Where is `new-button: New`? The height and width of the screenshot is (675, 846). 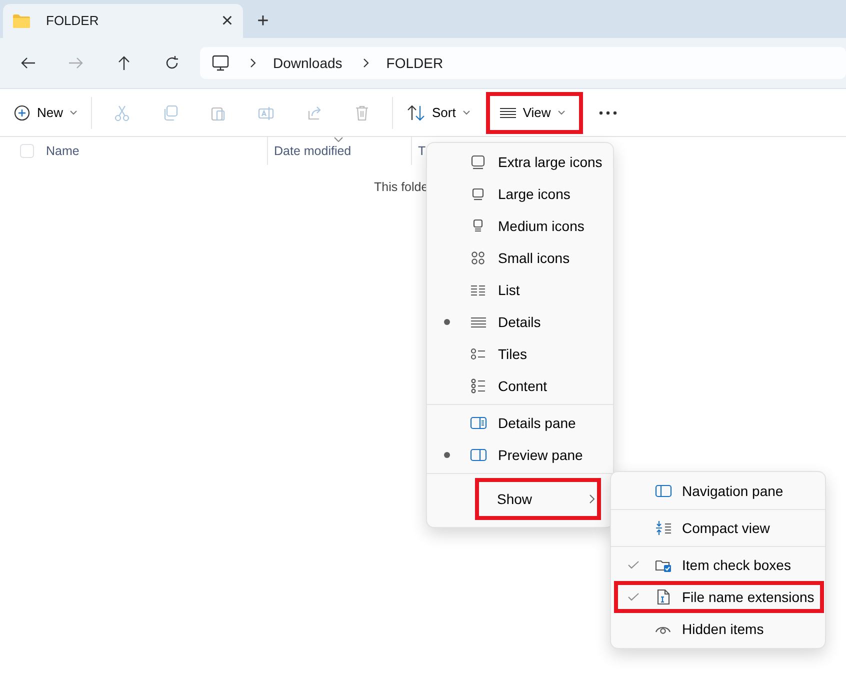 new-button: New is located at coordinates (46, 112).